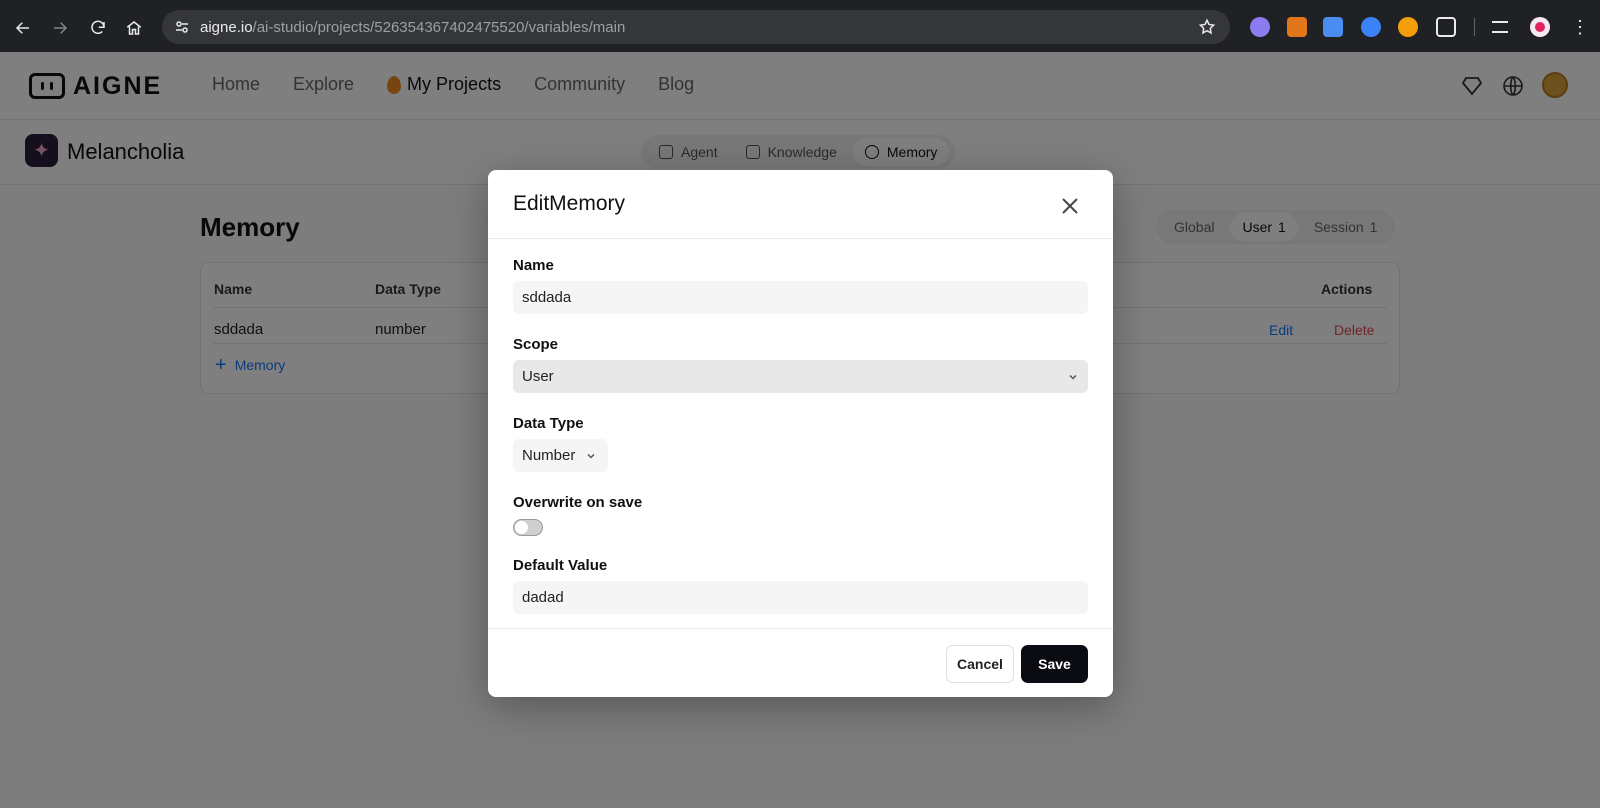 The height and width of the screenshot is (808, 1600). Describe the element at coordinates (1474, 27) in the screenshot. I see `toolbar-divider` at that location.